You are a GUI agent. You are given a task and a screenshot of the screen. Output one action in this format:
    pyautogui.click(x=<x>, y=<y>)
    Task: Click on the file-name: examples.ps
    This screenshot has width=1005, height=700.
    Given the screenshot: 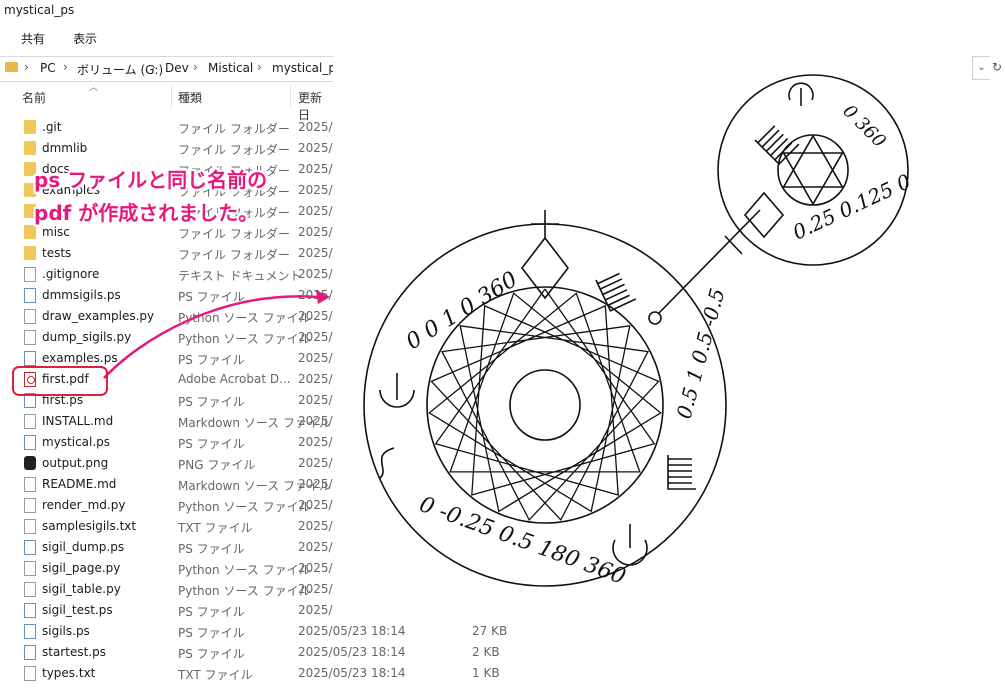 What is the action you would take?
    pyautogui.click(x=80, y=358)
    